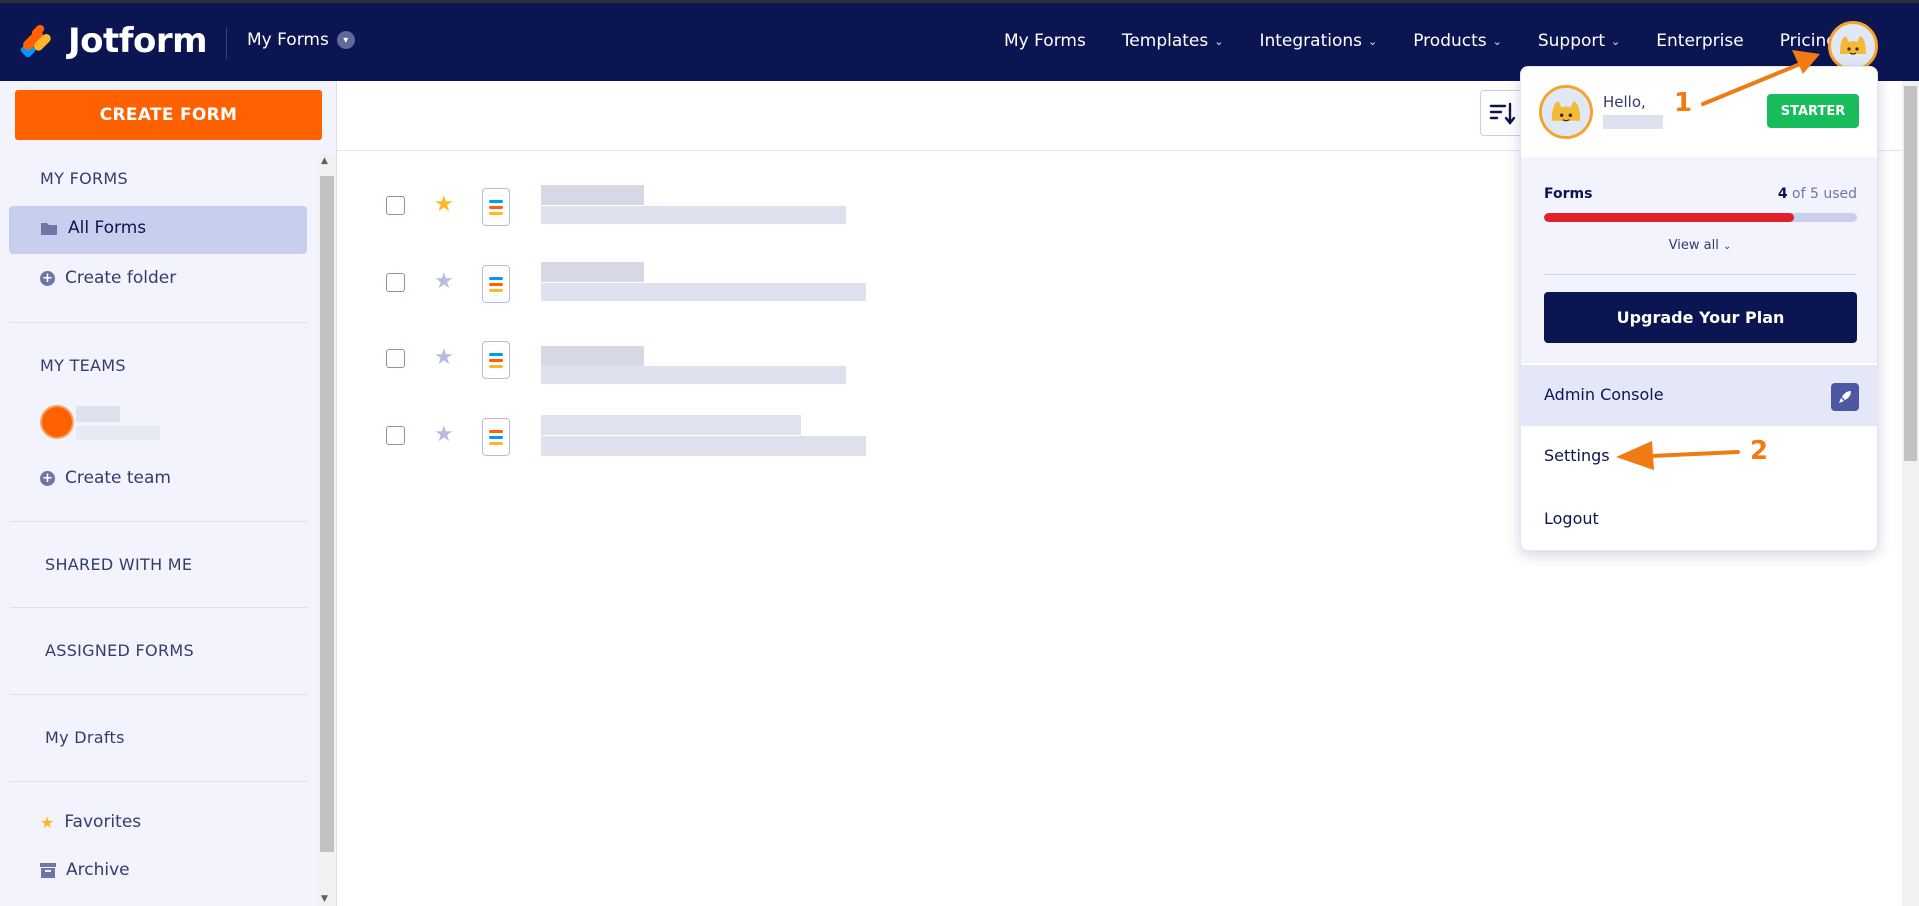 The height and width of the screenshot is (906, 1919). Describe the element at coordinates (1718, 260) in the screenshot. I see `annotation-overlay` at that location.